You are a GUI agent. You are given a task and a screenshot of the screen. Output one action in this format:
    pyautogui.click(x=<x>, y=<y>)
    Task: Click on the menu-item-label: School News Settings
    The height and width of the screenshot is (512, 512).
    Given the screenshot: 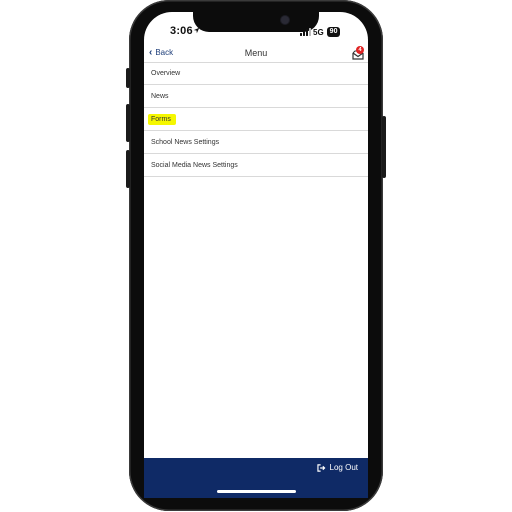 What is the action you would take?
    pyautogui.click(x=185, y=142)
    